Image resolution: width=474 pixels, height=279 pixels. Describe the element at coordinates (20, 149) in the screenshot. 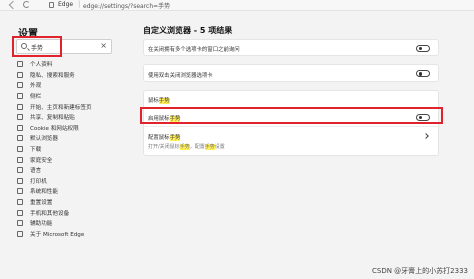

I see `download-icon` at that location.